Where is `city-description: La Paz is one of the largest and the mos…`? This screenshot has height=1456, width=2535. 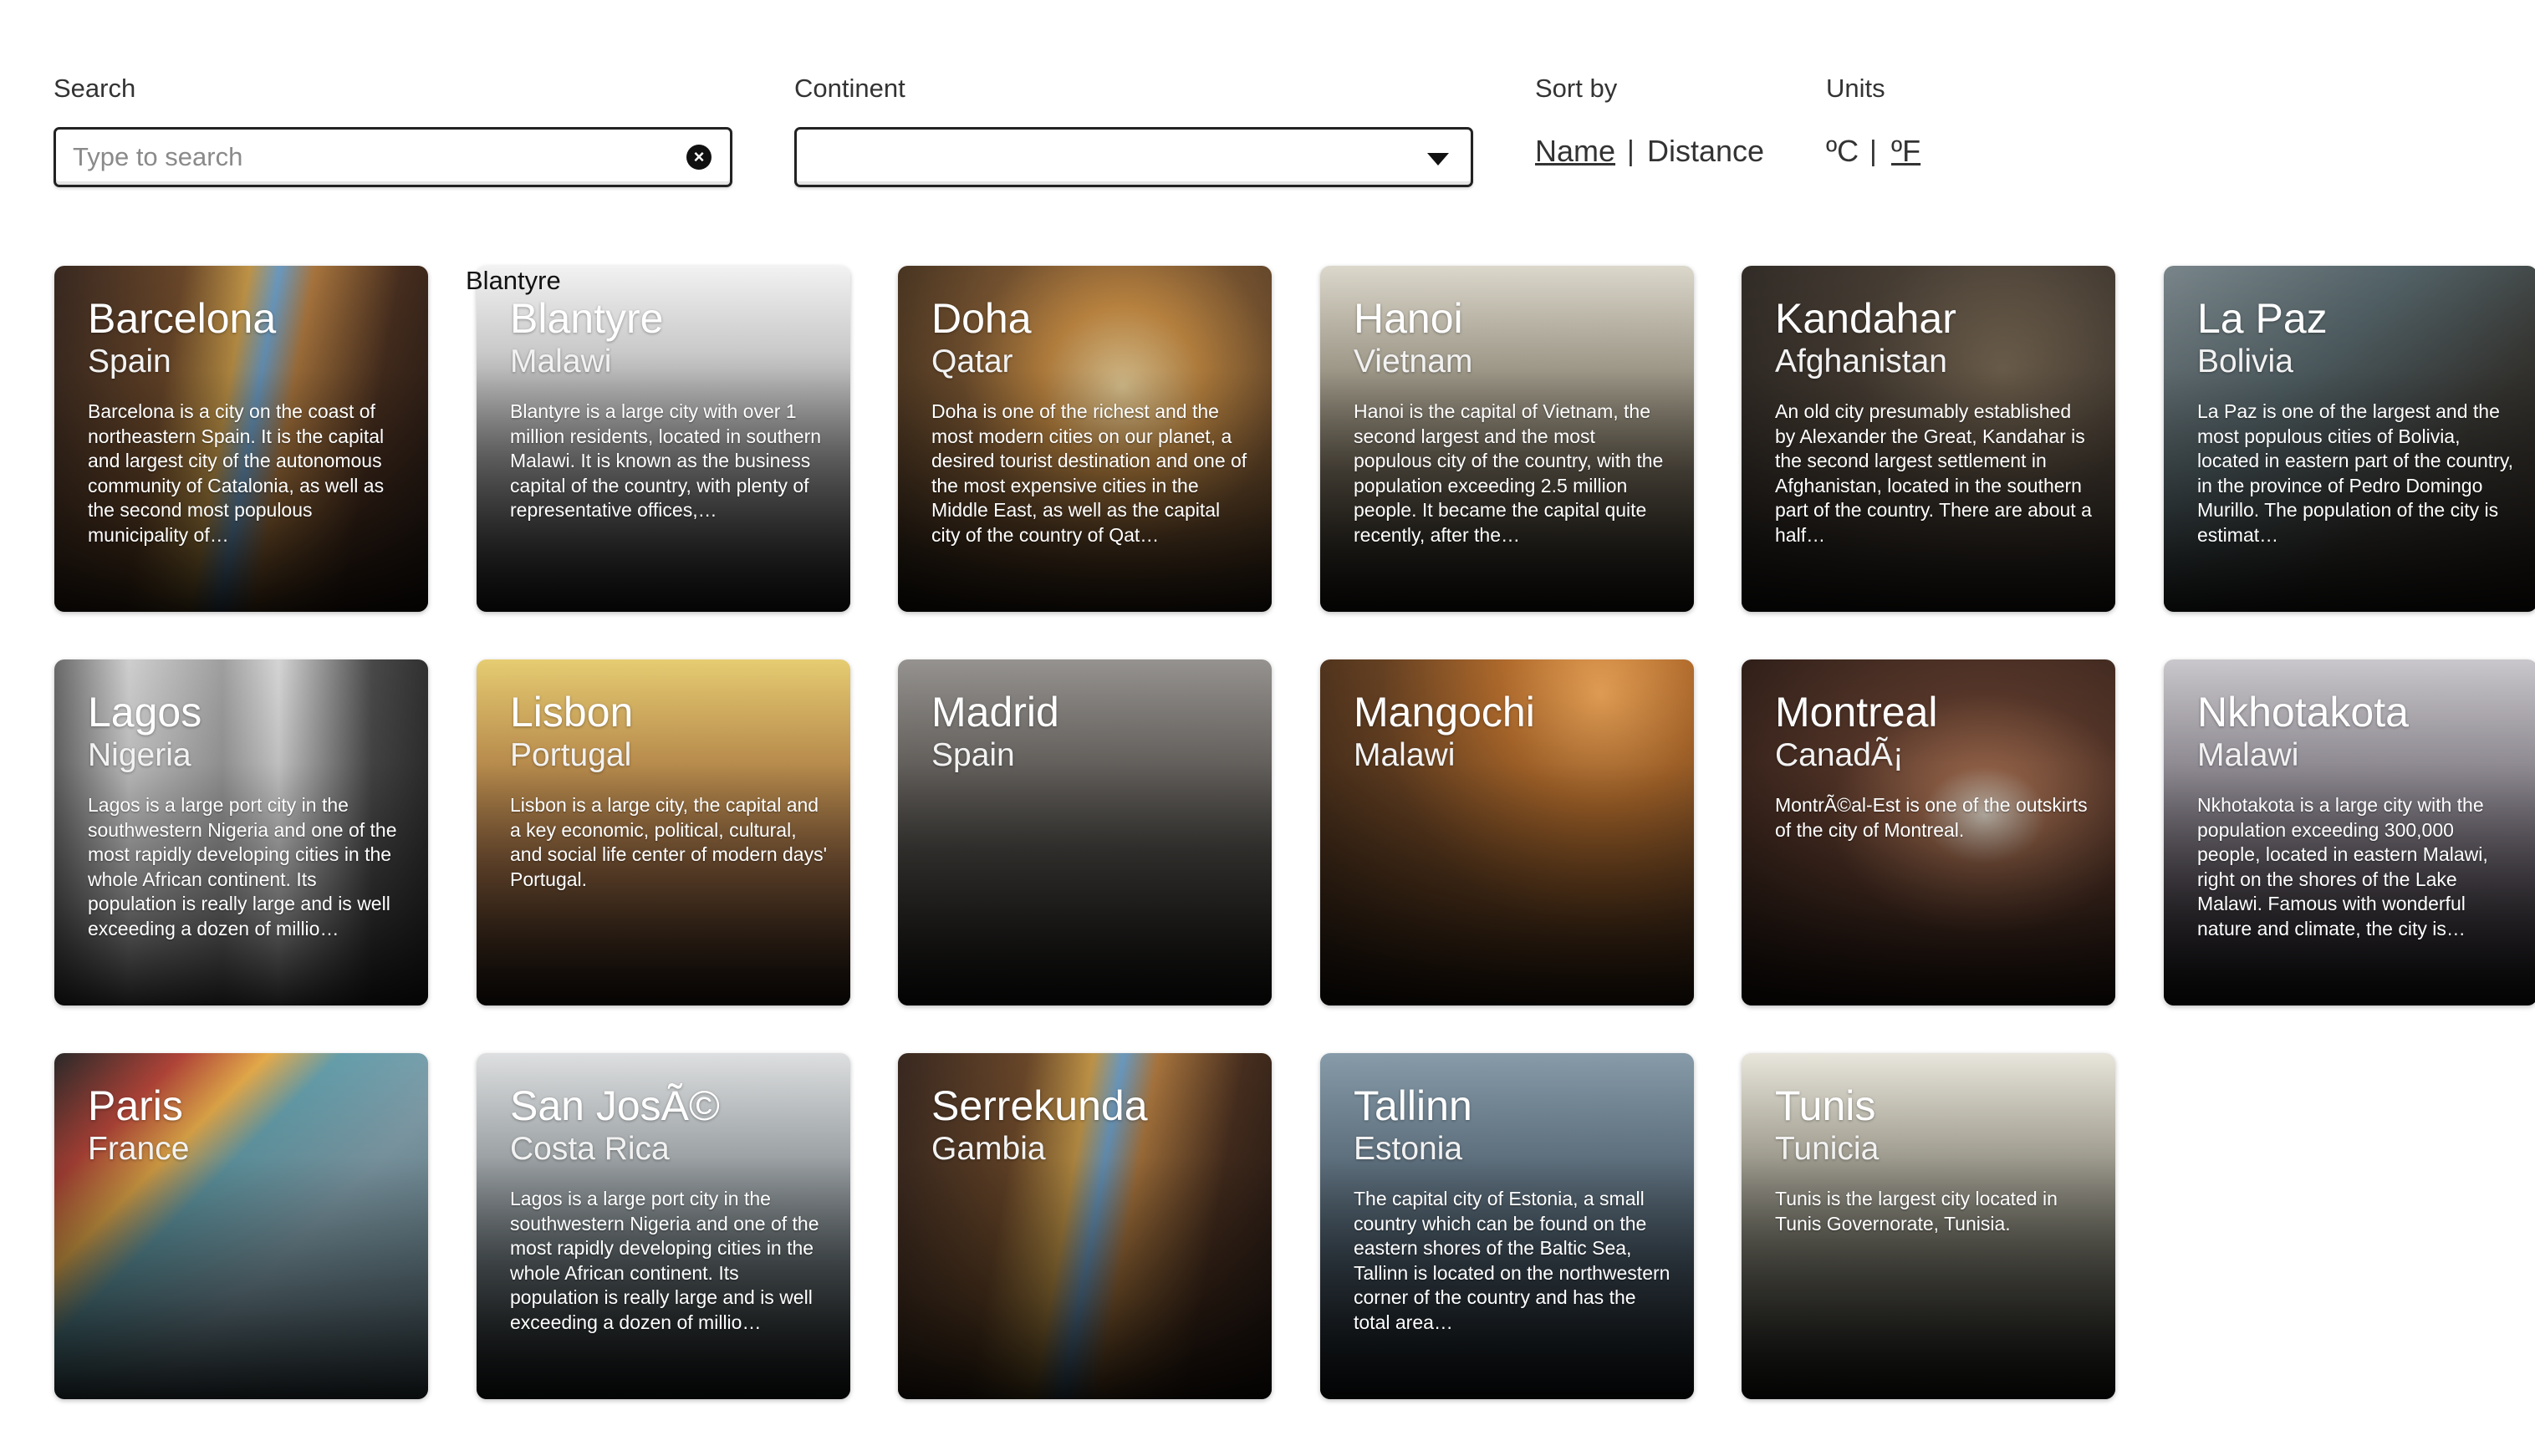
city-description: La Paz is one of the largest and the mos… is located at coordinates (2355, 473).